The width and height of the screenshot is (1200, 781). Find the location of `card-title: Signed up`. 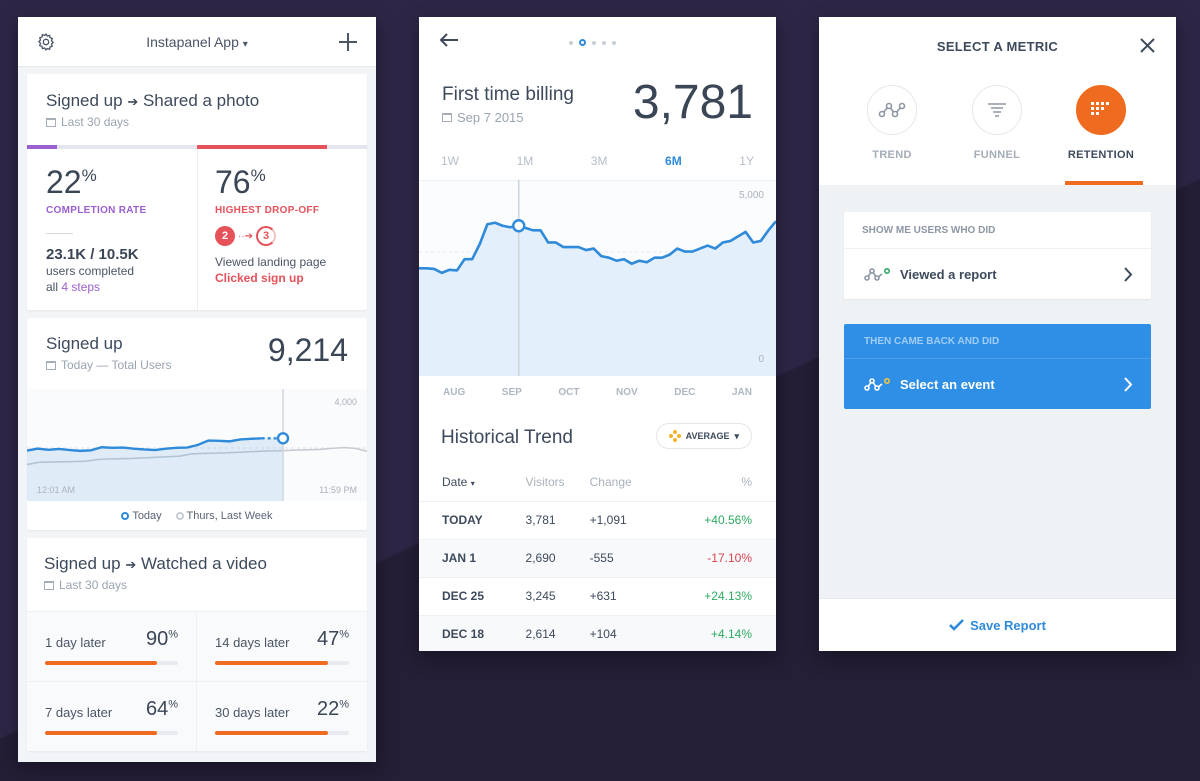

card-title: Signed up is located at coordinates (84, 343).